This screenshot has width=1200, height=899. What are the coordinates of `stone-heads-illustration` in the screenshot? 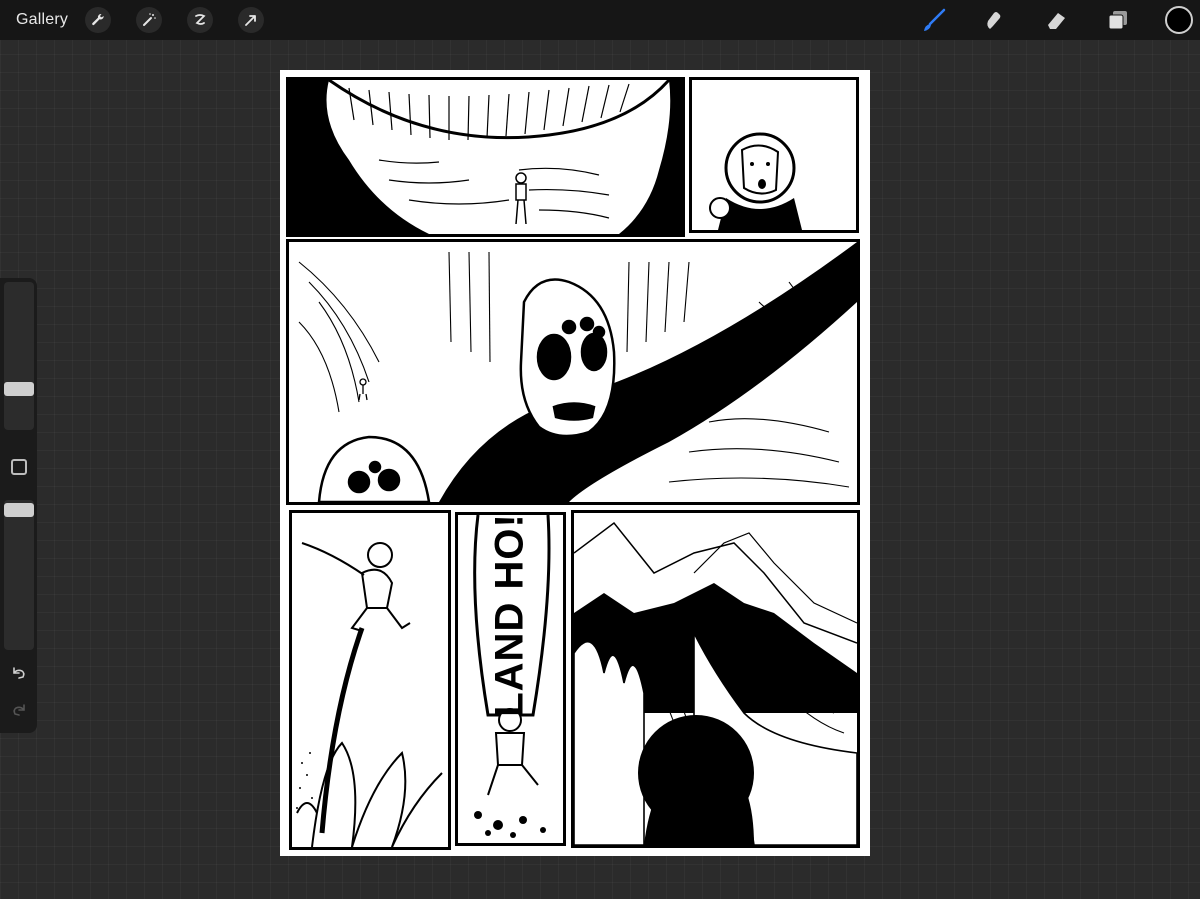 It's located at (573, 372).